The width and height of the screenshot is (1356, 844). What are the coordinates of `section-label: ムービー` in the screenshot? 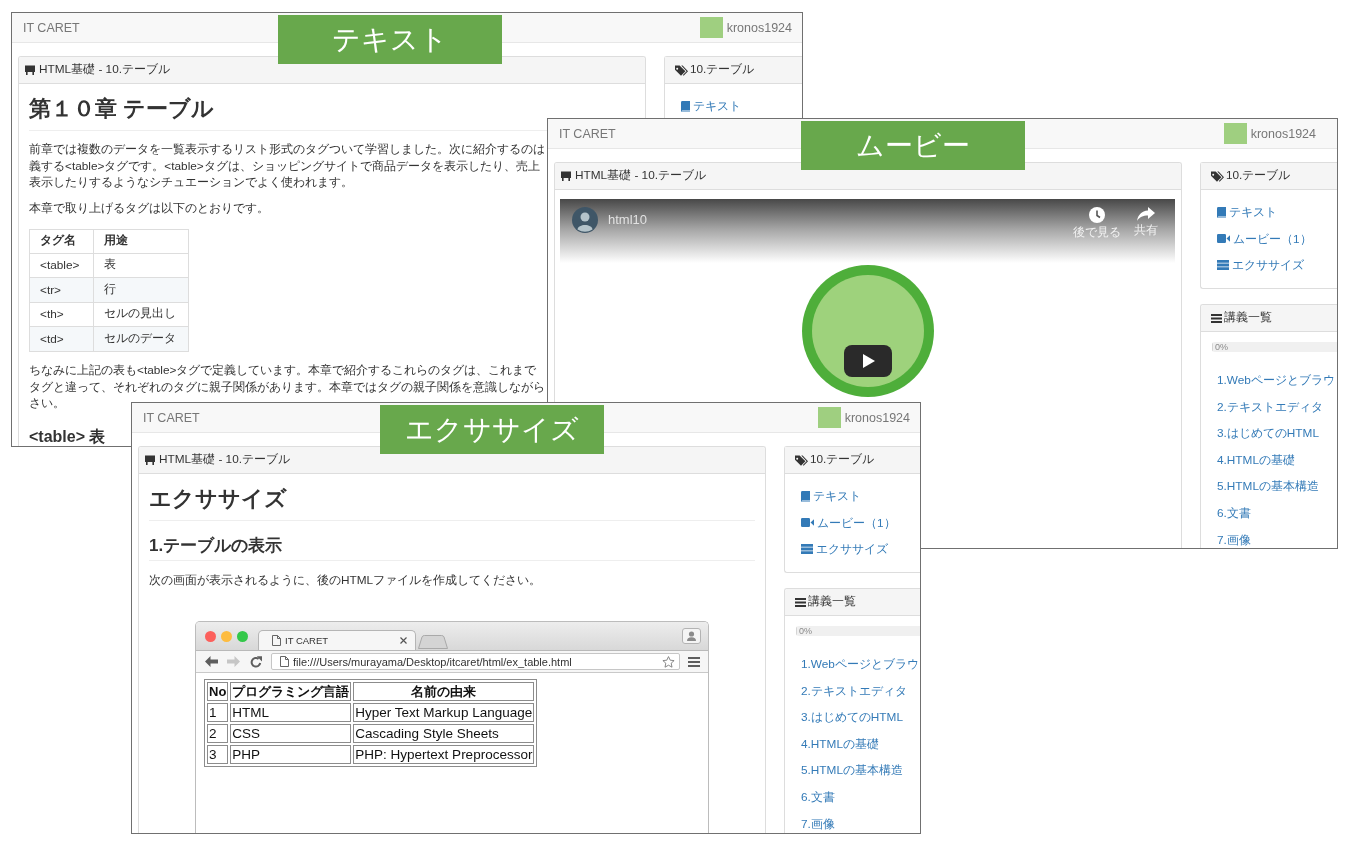 It's located at (913, 145).